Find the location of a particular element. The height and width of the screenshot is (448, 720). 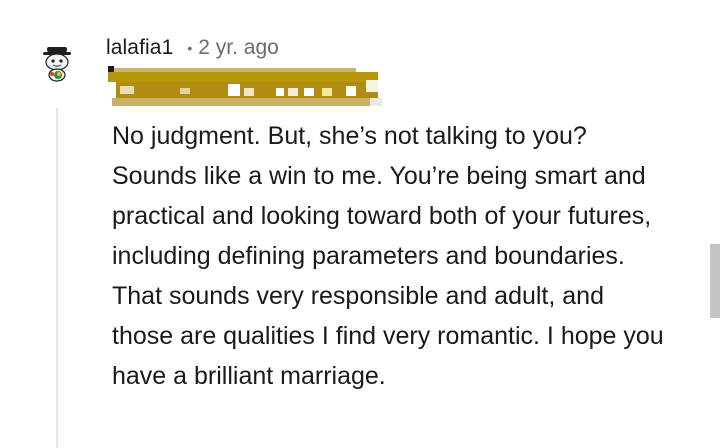

timestamp: 2 yr. ago is located at coordinates (238, 48).